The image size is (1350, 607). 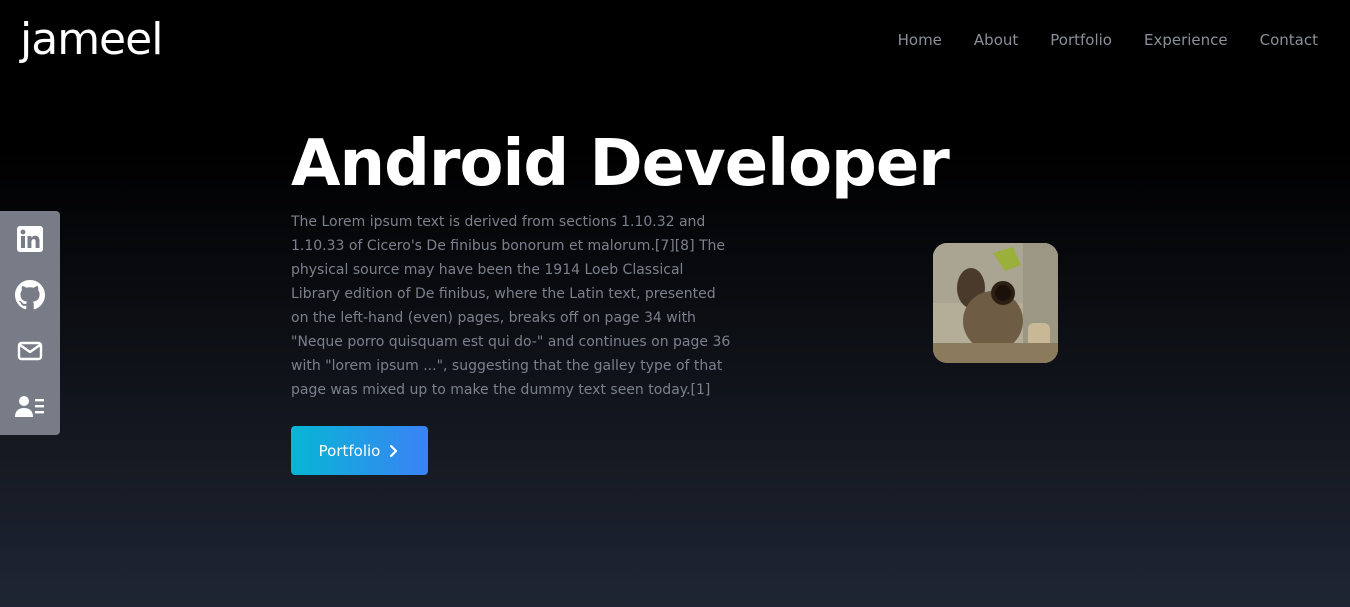 I want to click on nav-link-contact: Contact, so click(x=1289, y=40).